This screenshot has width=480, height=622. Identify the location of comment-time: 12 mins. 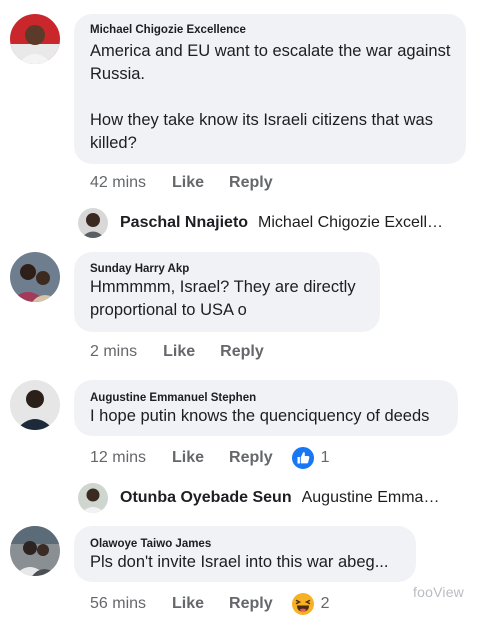
(118, 457).